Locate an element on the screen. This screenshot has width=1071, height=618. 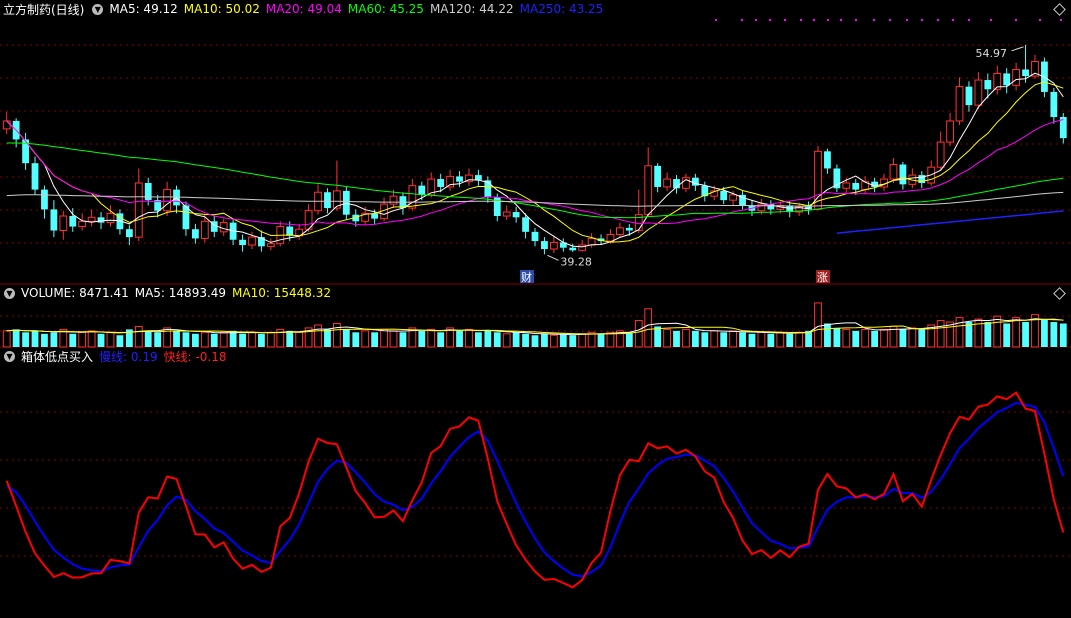
indicator-chevron-icon: ▼ is located at coordinates (9, 356).